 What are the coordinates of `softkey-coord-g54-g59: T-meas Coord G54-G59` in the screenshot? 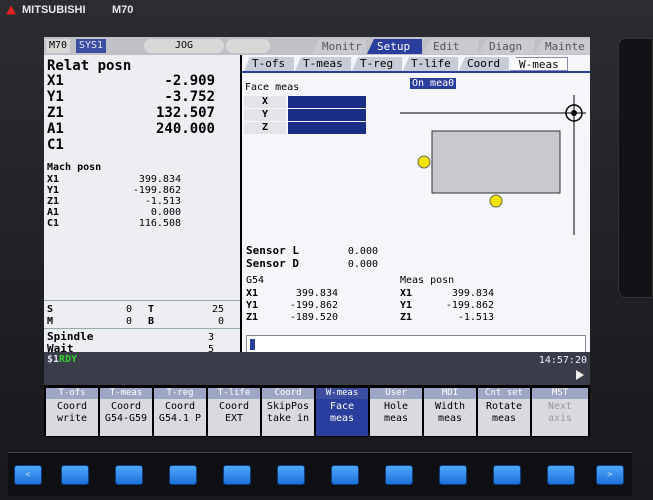 It's located at (126, 412).